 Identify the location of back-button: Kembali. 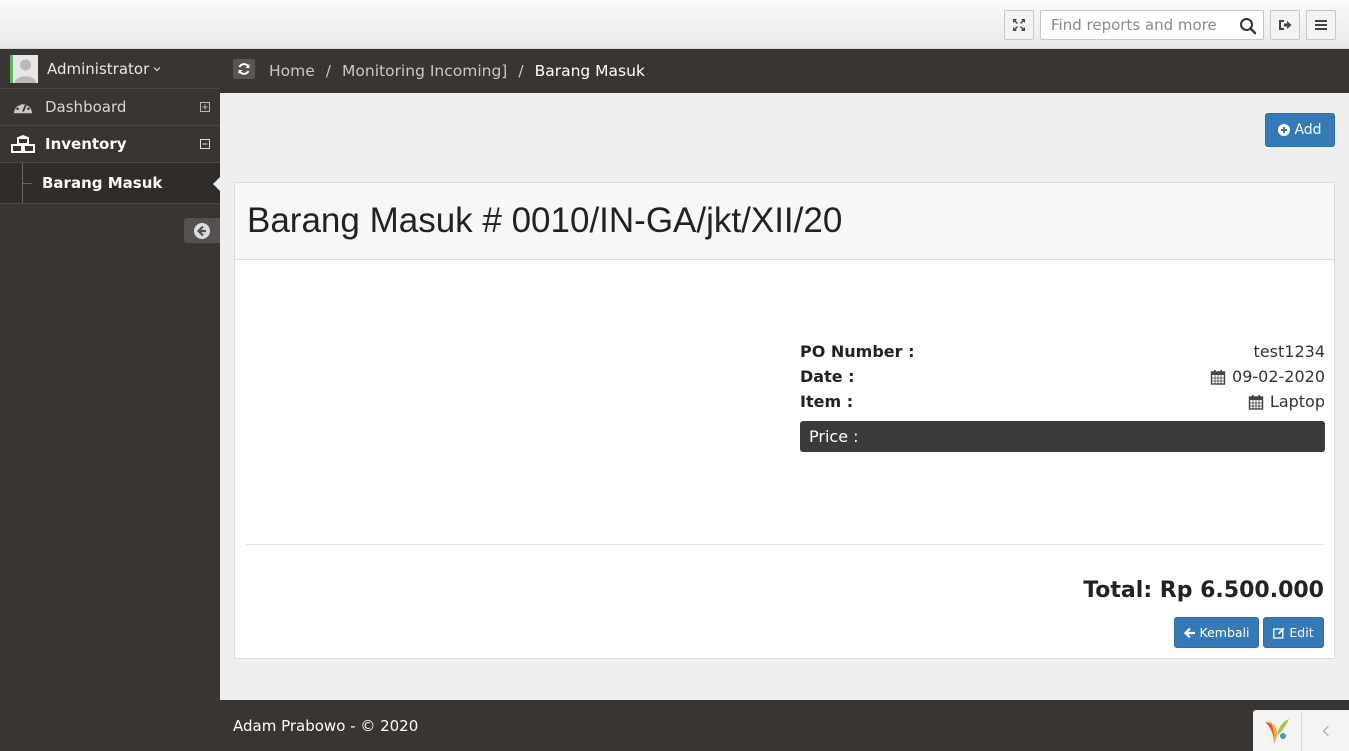
(1216, 632).